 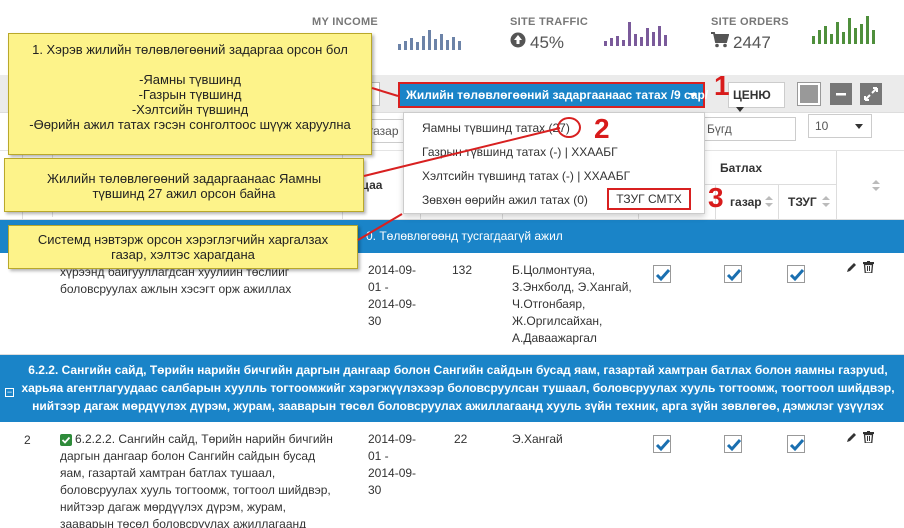 What do you see at coordinates (716, 197) in the screenshot?
I see `callout-number-3: 3` at bounding box center [716, 197].